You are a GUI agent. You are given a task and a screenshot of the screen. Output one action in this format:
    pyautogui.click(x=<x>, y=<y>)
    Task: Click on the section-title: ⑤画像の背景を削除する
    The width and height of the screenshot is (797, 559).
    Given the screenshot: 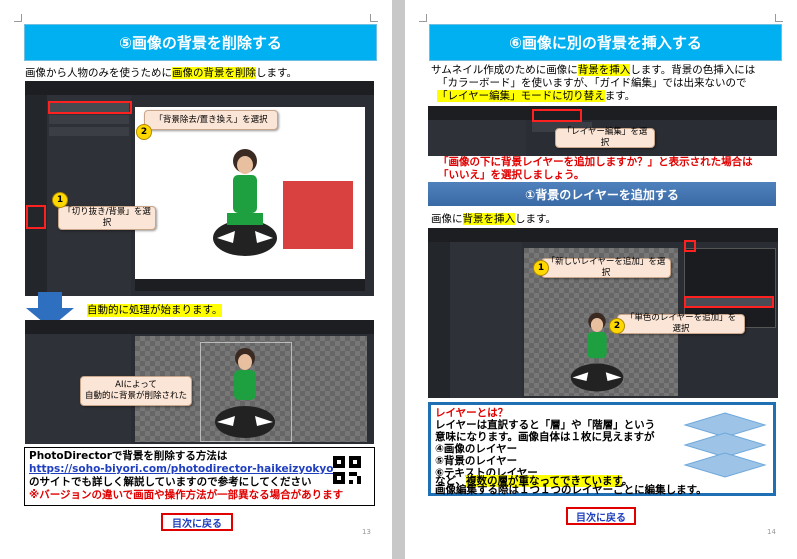 What is the action you would take?
    pyautogui.click(x=200, y=42)
    